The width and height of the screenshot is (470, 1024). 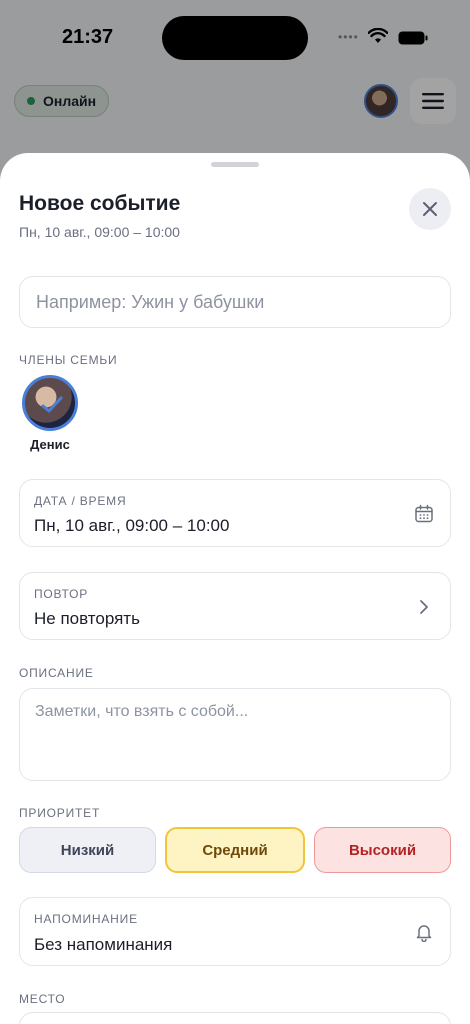 What do you see at coordinates (235, 850) in the screenshot?
I see `priority-medium-button: Средний` at bounding box center [235, 850].